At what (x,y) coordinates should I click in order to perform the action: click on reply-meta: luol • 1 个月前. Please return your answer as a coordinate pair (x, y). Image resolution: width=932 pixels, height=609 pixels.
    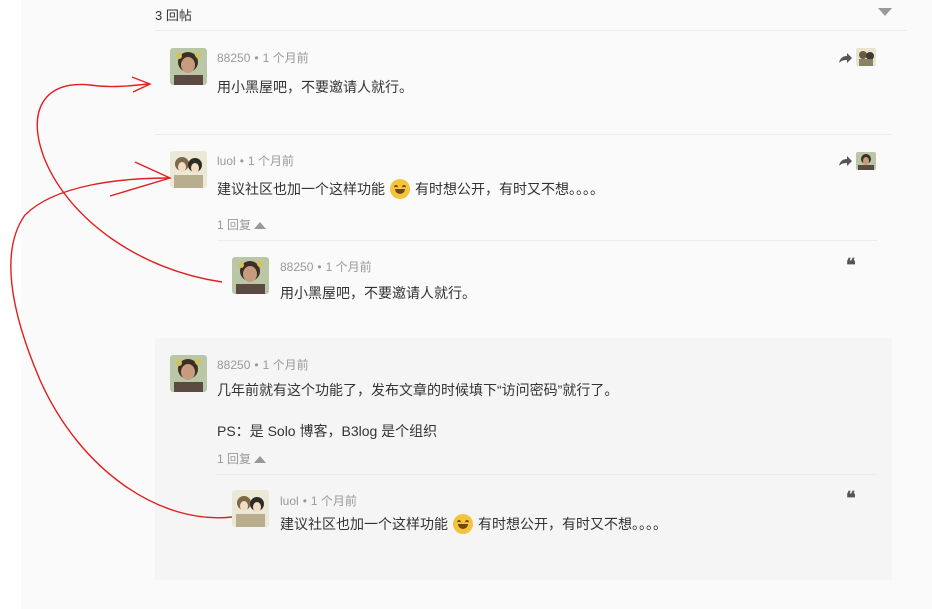
    Looking at the image, I should click on (318, 500).